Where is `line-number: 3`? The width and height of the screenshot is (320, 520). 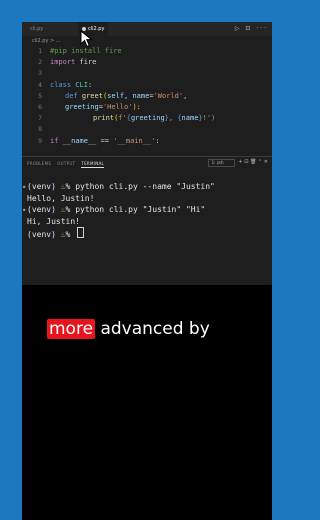
line-number: 3 is located at coordinates (40, 73).